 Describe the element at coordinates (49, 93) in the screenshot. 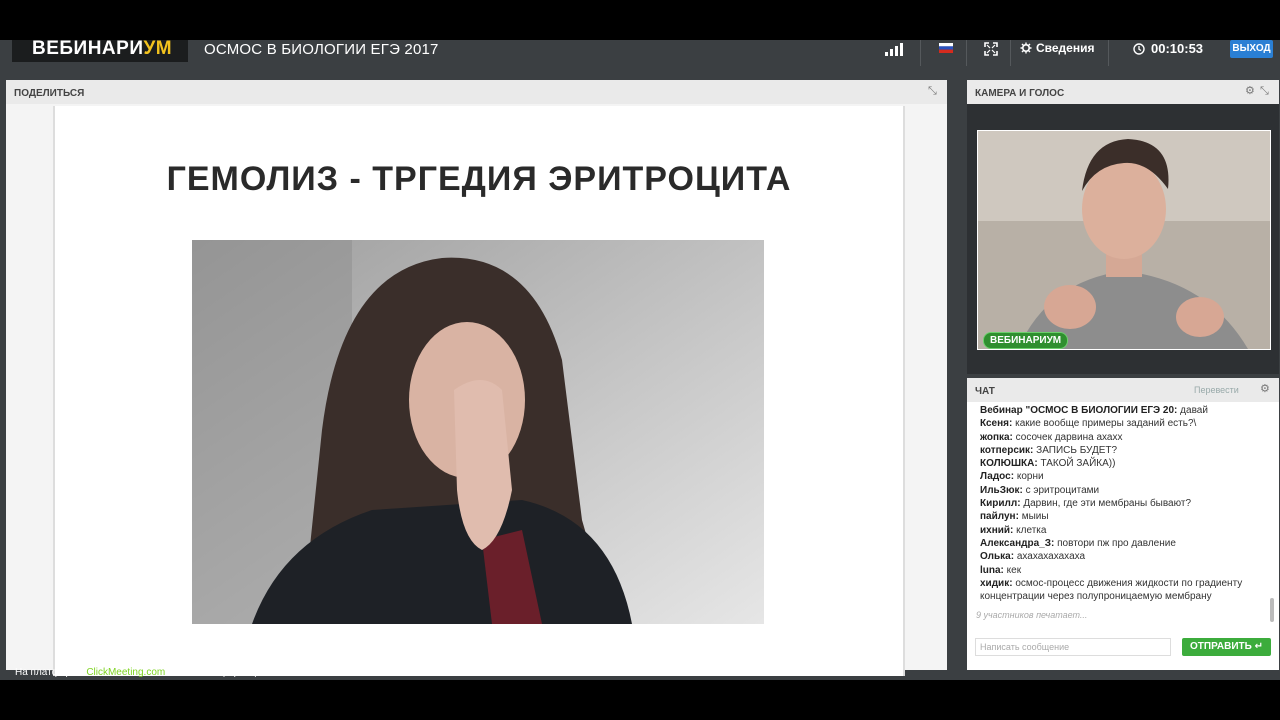

I see `share-panel-title: ПОДЕЛИТЬСЯ` at that location.